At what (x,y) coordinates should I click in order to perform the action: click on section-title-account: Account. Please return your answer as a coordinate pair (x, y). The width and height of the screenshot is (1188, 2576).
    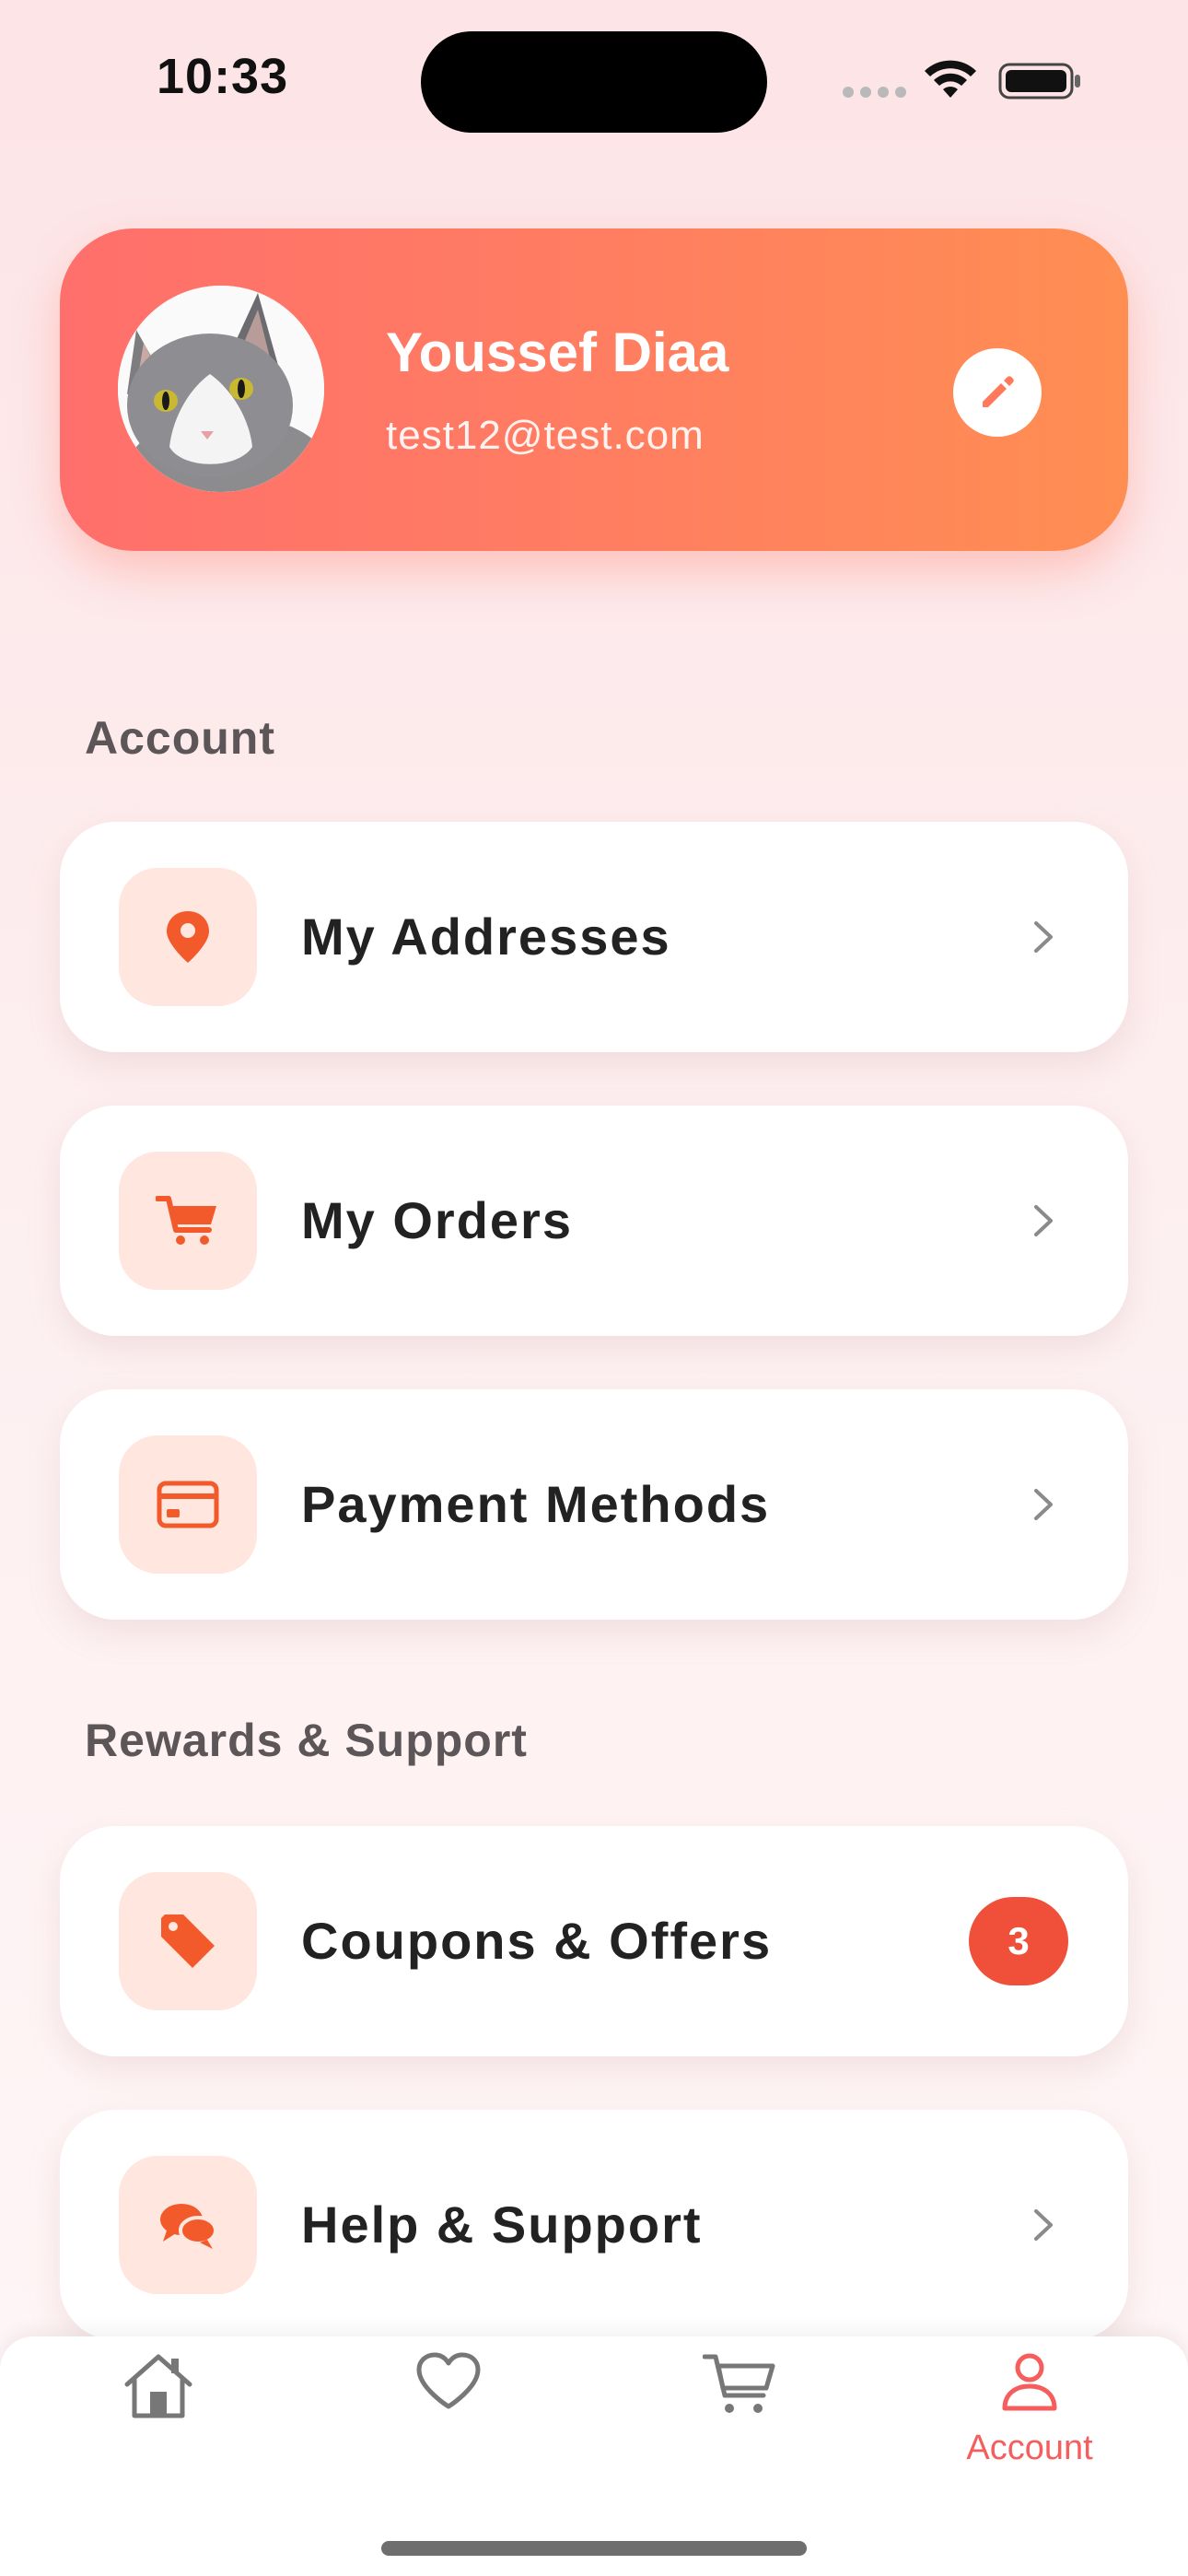
    Looking at the image, I should click on (180, 738).